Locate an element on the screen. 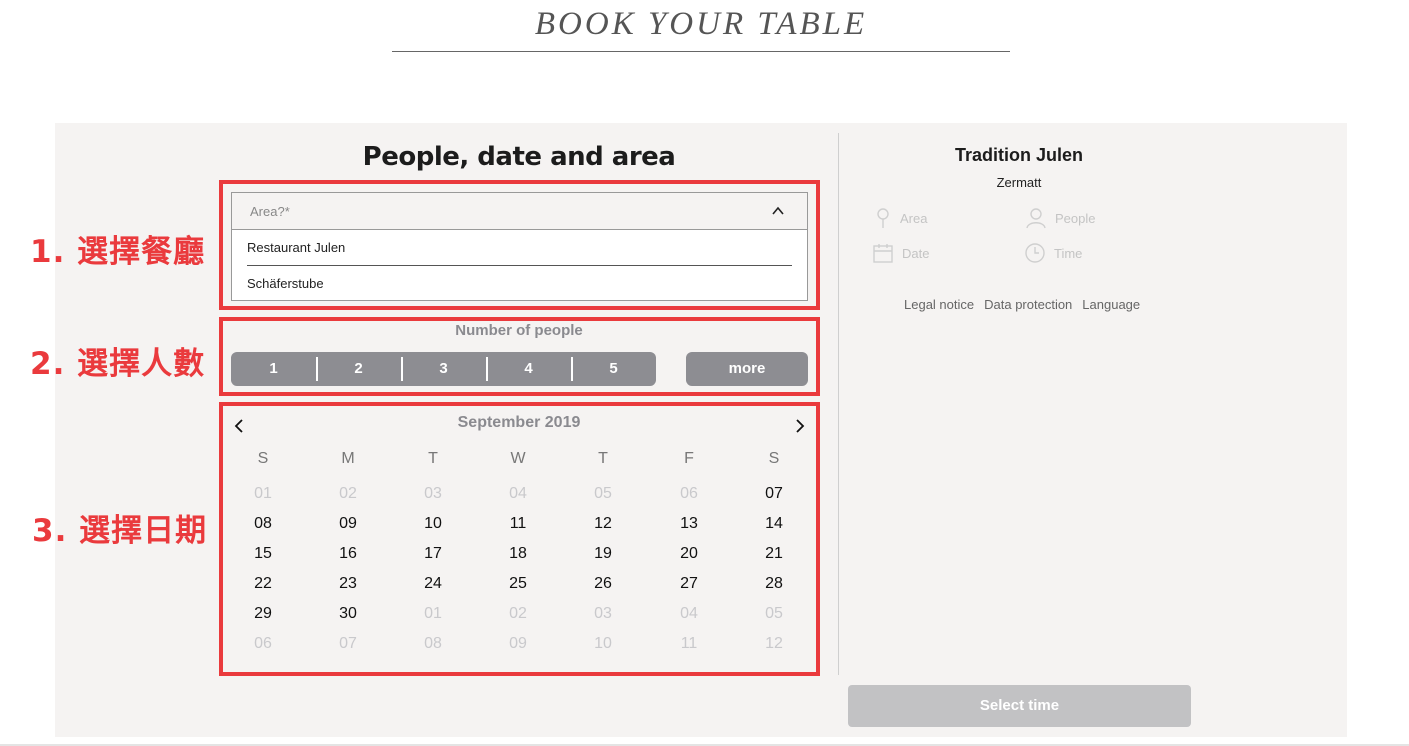 The image size is (1409, 746). restaurant-city: Zermatt is located at coordinates (1019, 182).